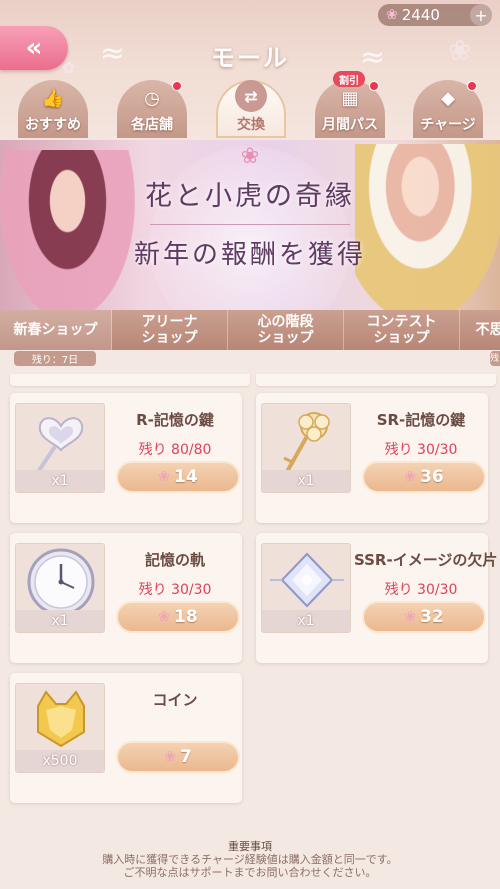 Image resolution: width=500 pixels, height=889 pixels. I want to click on thumbs-up-icon: 👍, so click(53, 98).